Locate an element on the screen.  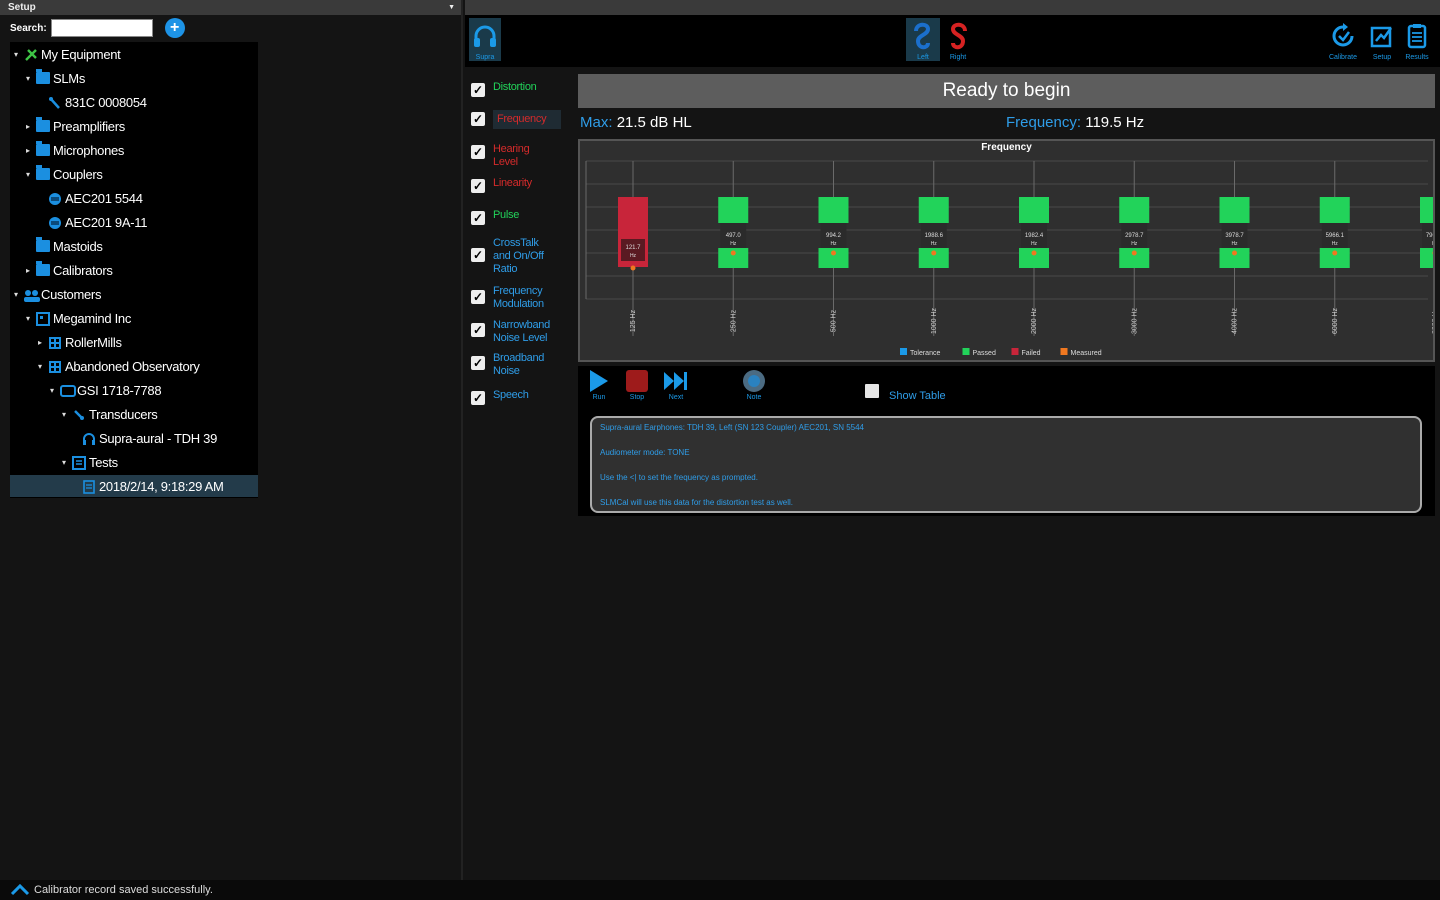
tree-item-microphones: ▸ Microphones is located at coordinates (75, 150).